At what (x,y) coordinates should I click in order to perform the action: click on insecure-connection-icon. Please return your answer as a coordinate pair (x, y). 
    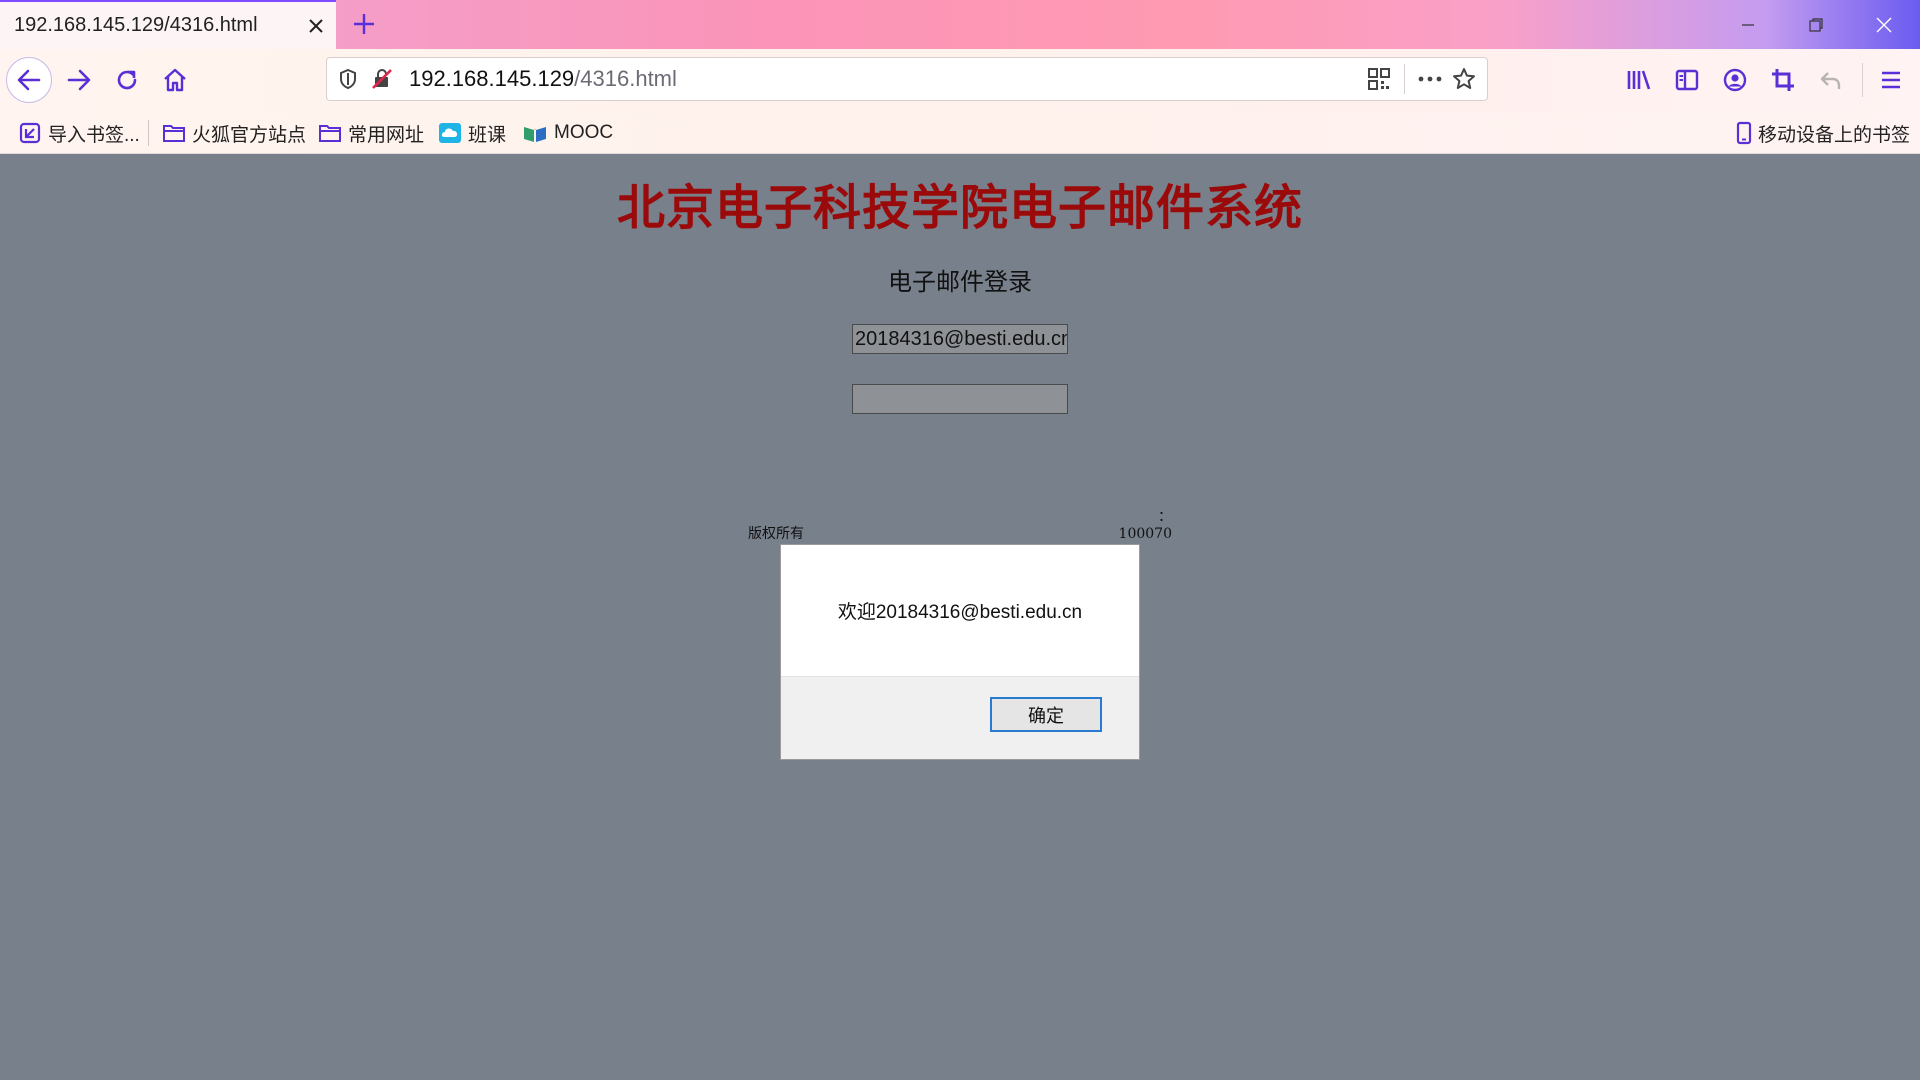
    Looking at the image, I should click on (382, 79).